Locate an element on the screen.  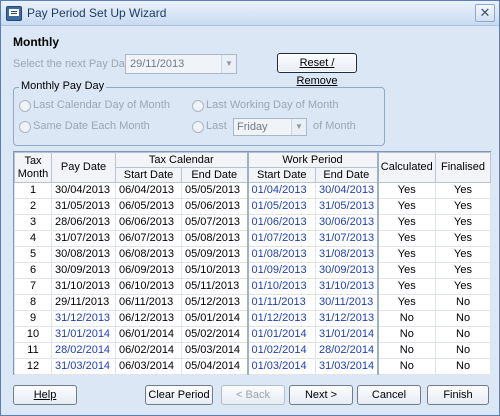
cell-work-end: 31/05/2013 is located at coordinates (347, 206).